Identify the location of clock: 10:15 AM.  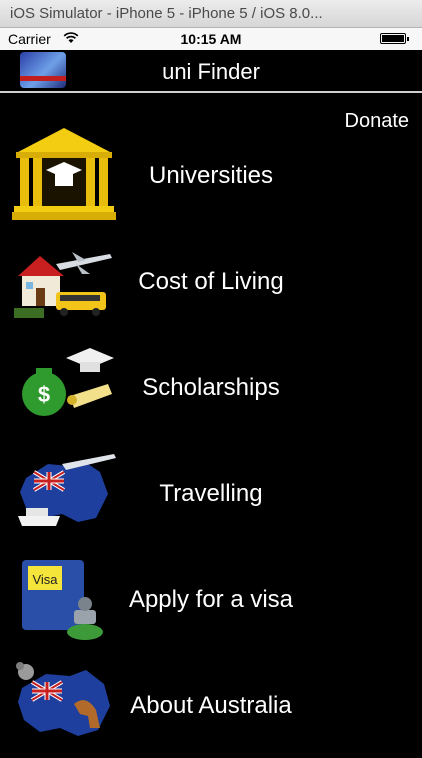
(211, 39).